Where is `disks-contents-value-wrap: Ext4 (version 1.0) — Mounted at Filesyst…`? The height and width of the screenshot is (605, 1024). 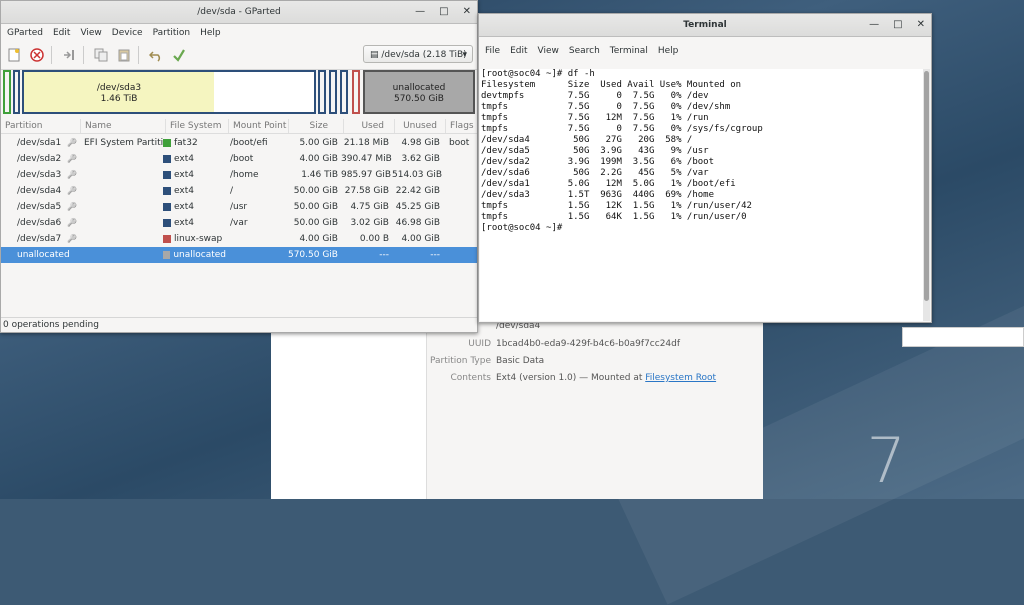 disks-contents-value-wrap: Ext4 (version 1.0) — Mounted at Filesyst… is located at coordinates (606, 378).